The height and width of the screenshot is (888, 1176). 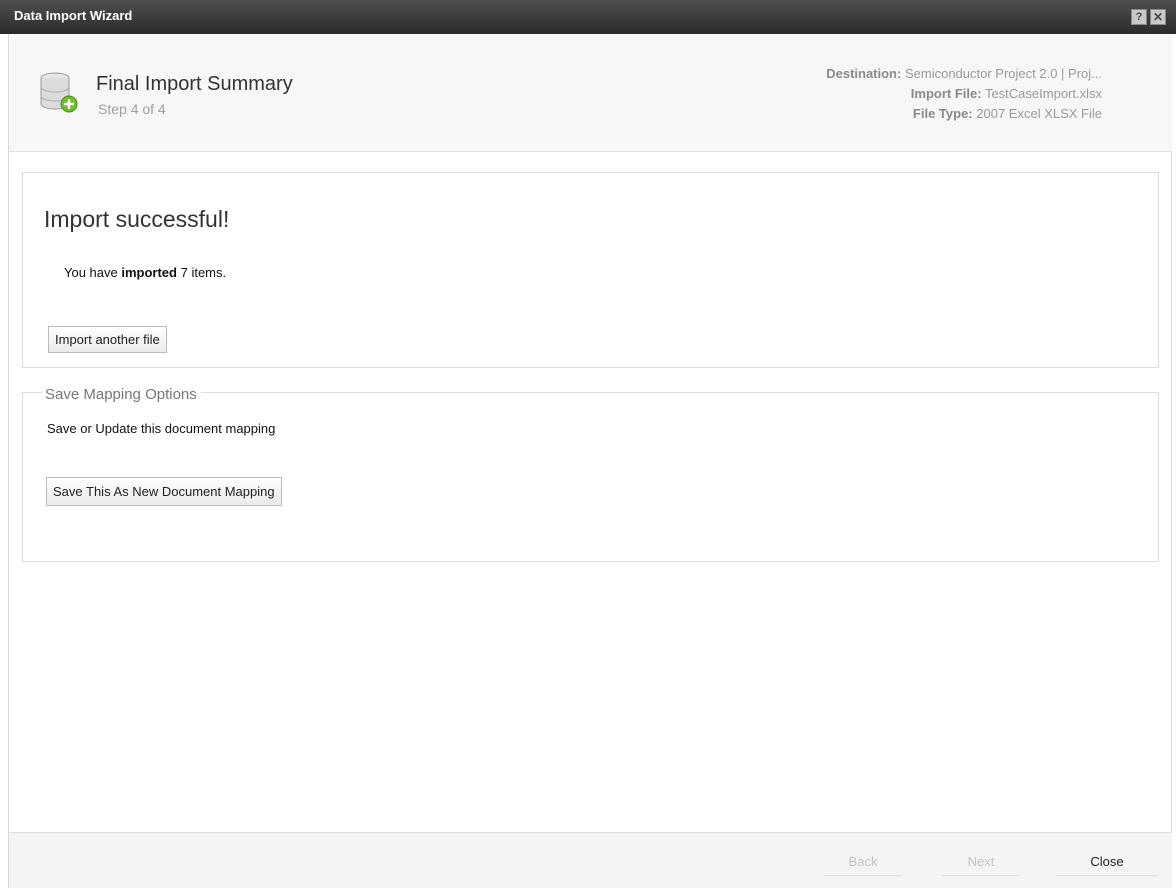 I want to click on file-type-label: File Type:, so click(x=942, y=113).